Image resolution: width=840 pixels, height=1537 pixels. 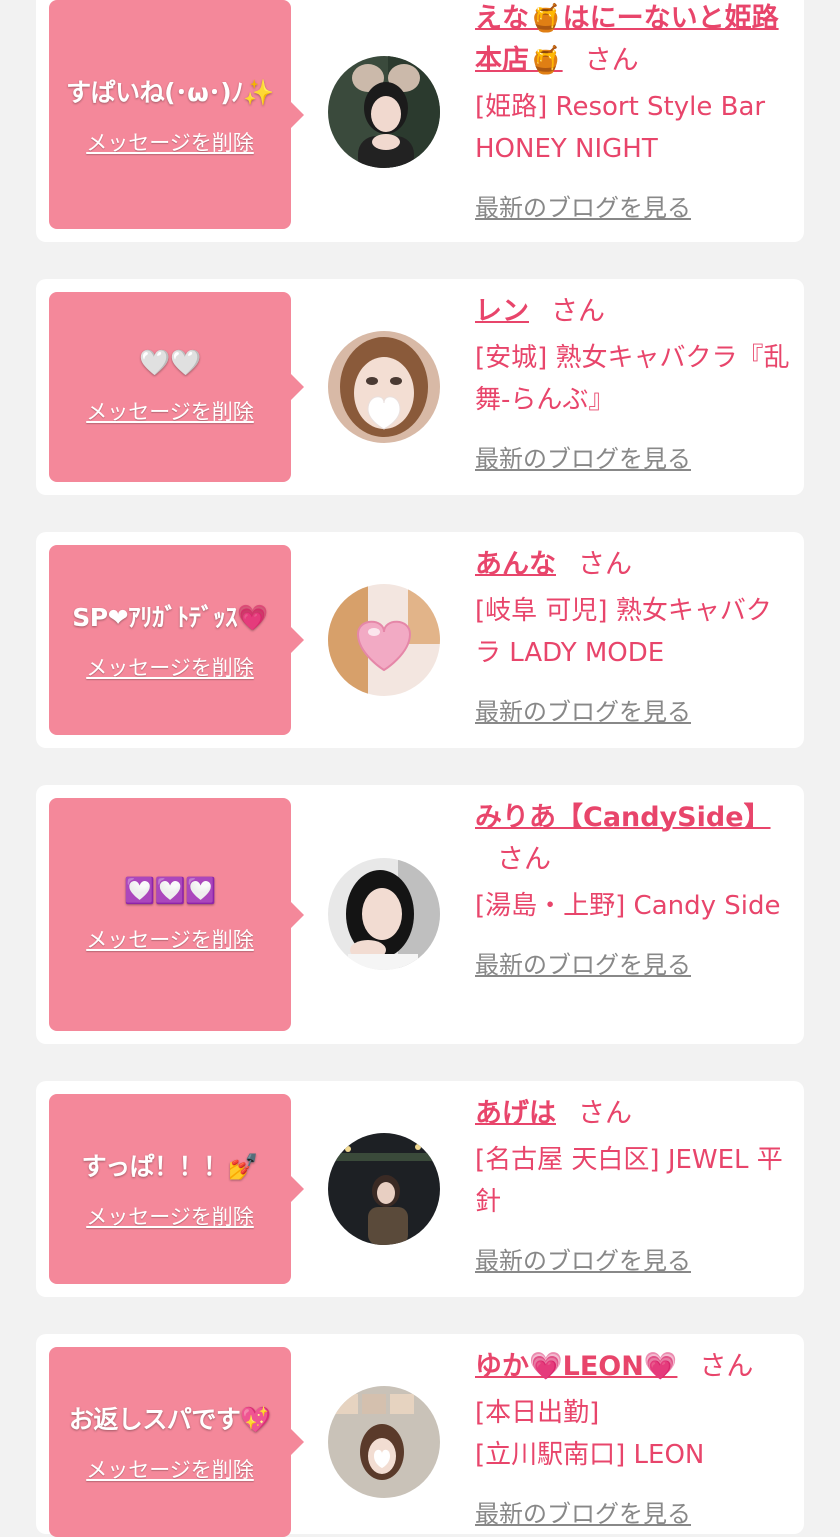 I want to click on message-text: SP❤ｱﾘｶﾞﾄﾃﾞｯｽ💗, so click(x=170, y=617).